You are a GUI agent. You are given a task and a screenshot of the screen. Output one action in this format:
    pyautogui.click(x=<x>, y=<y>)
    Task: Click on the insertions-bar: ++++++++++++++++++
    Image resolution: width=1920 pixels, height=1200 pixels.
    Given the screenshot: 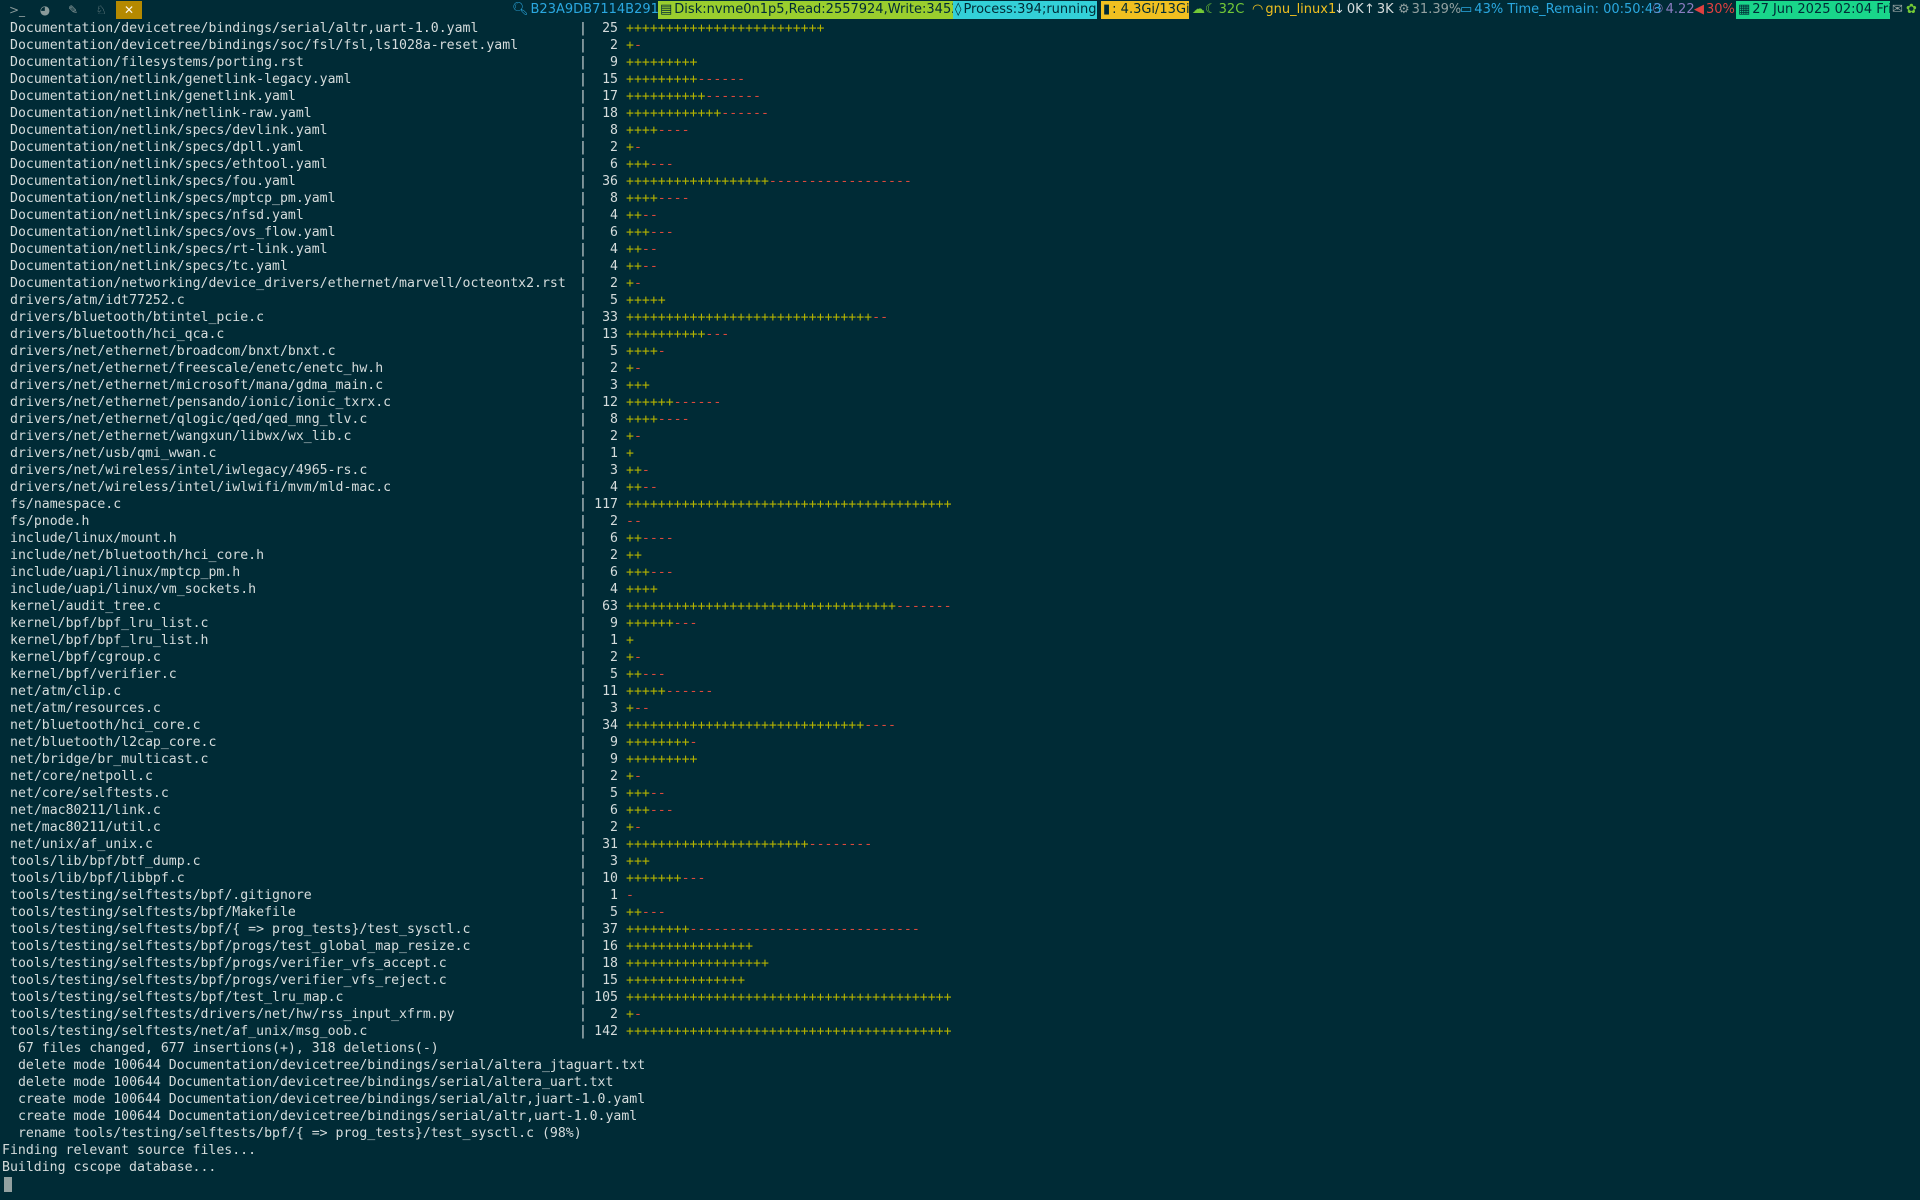 What is the action you would take?
    pyautogui.click(x=697, y=963)
    